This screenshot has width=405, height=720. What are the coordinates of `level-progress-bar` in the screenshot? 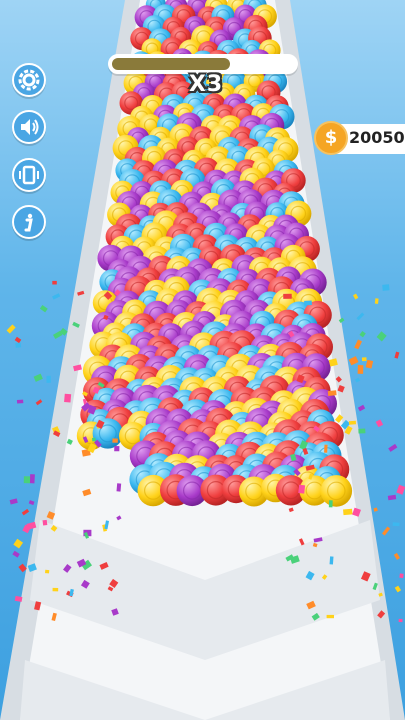 It's located at (203, 64).